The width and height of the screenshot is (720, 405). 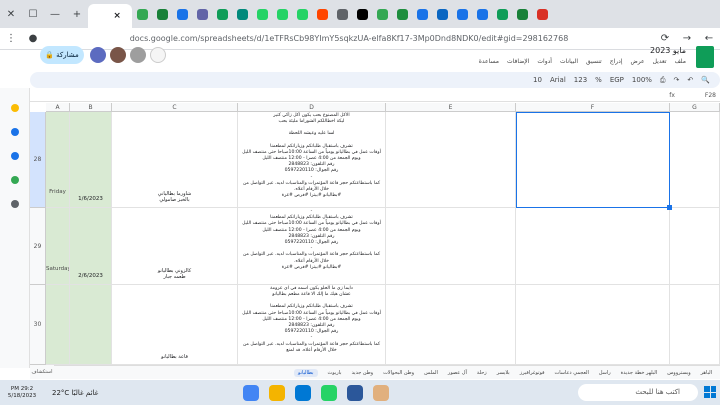 I want to click on user-avatar, so click(x=98, y=55).